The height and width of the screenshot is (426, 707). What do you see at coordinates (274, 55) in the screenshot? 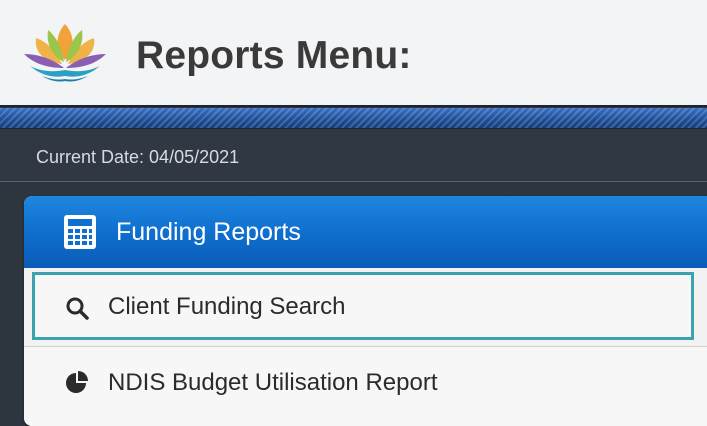
I see `page-title: Reports Menu:` at bounding box center [274, 55].